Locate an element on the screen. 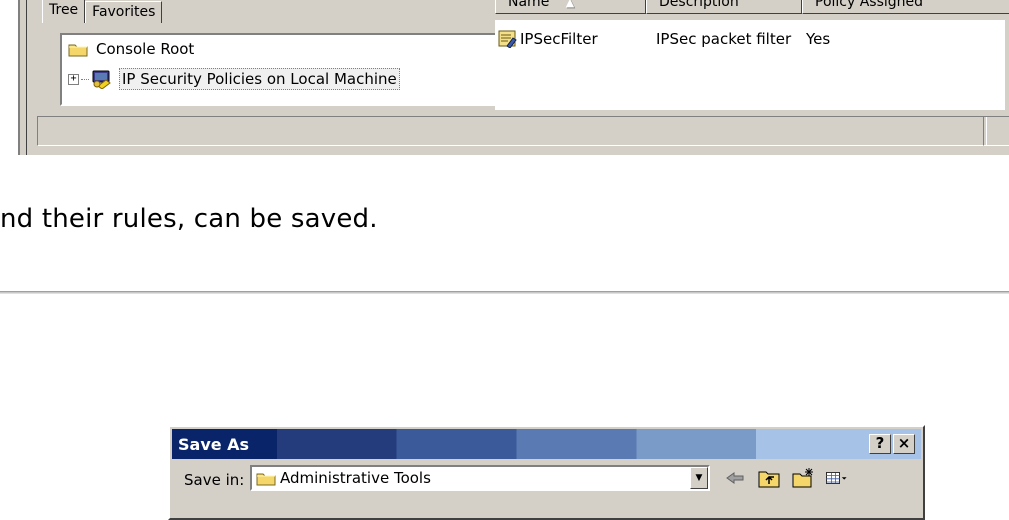  tree-item-console-root: Console Root is located at coordinates (132, 49).